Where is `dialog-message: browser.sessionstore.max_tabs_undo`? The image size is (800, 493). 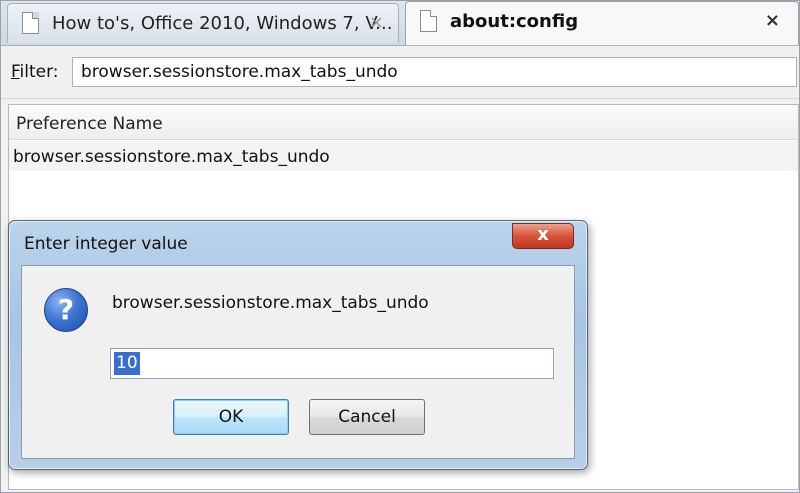
dialog-message: browser.sessionstore.max_tabs_undo is located at coordinates (270, 303).